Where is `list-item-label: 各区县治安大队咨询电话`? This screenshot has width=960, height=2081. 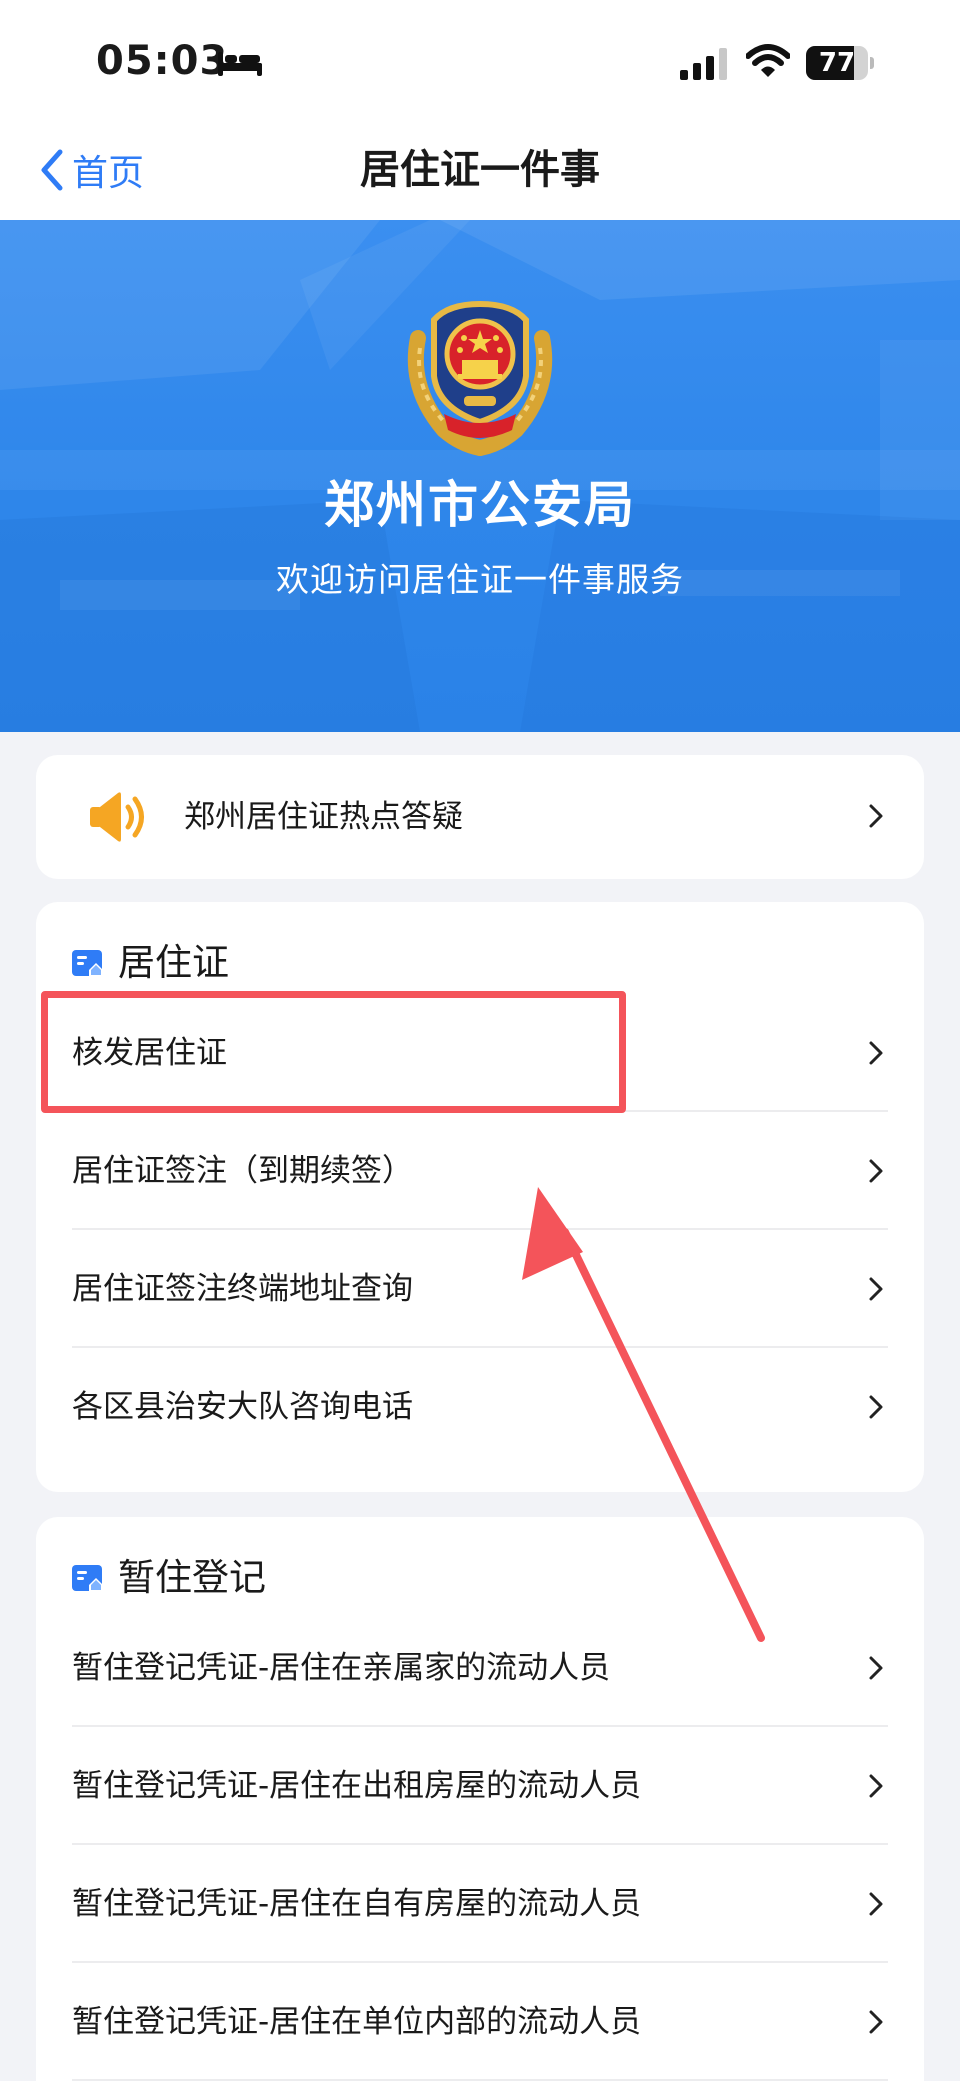 list-item-label: 各区县治安大队咨询电话 is located at coordinates (242, 1407).